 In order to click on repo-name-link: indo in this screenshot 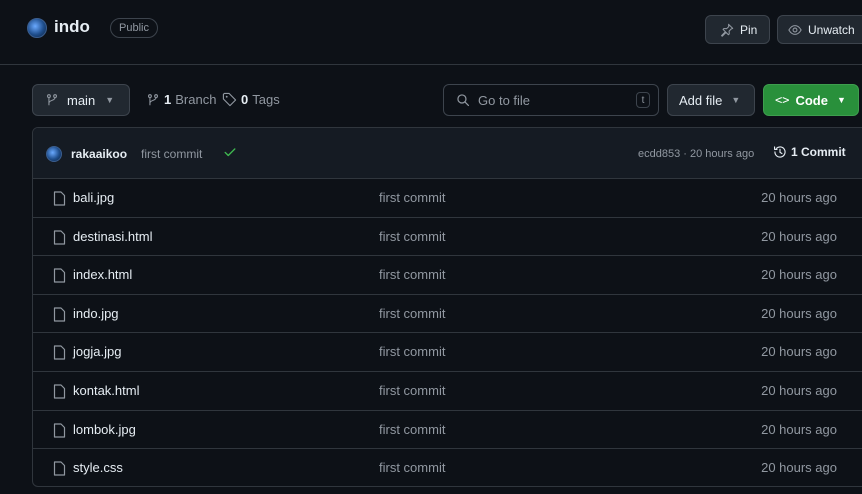, I will do `click(72, 27)`.